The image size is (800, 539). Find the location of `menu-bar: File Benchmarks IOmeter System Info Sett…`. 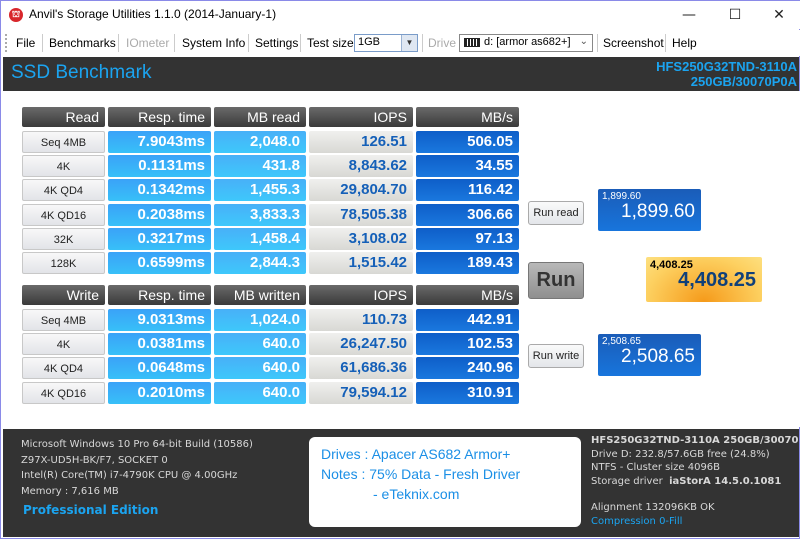

menu-bar: File Benchmarks IOmeter System Info Sett… is located at coordinates (400, 43).